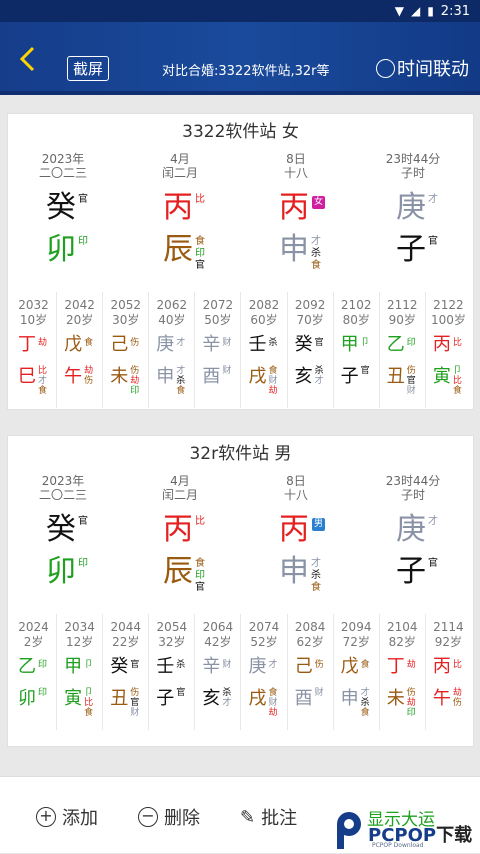 This screenshot has width=480, height=854. I want to click on luck-age: 72岁, so click(356, 642).